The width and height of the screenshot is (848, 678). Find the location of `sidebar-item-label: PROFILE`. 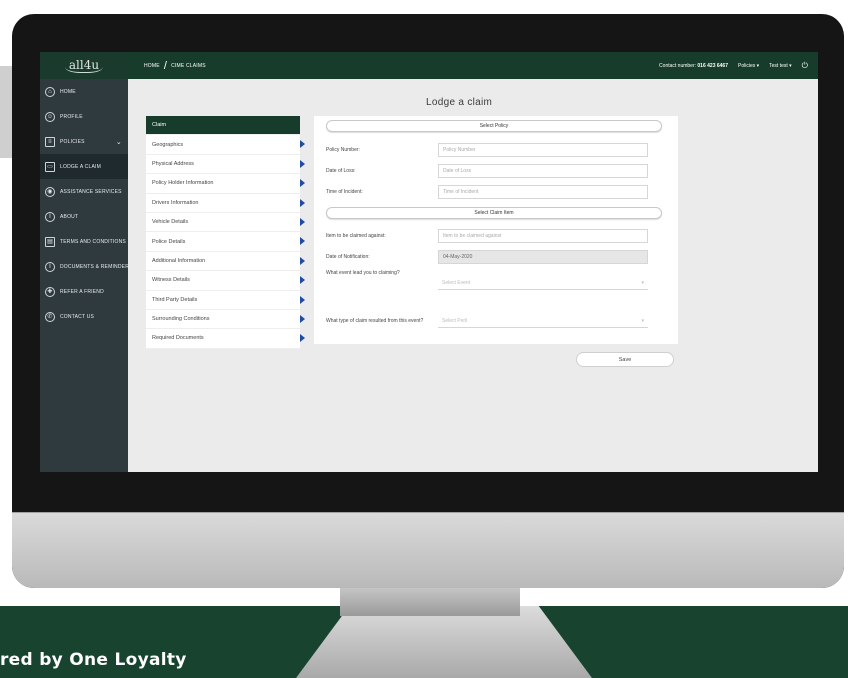

sidebar-item-label: PROFILE is located at coordinates (71, 116).